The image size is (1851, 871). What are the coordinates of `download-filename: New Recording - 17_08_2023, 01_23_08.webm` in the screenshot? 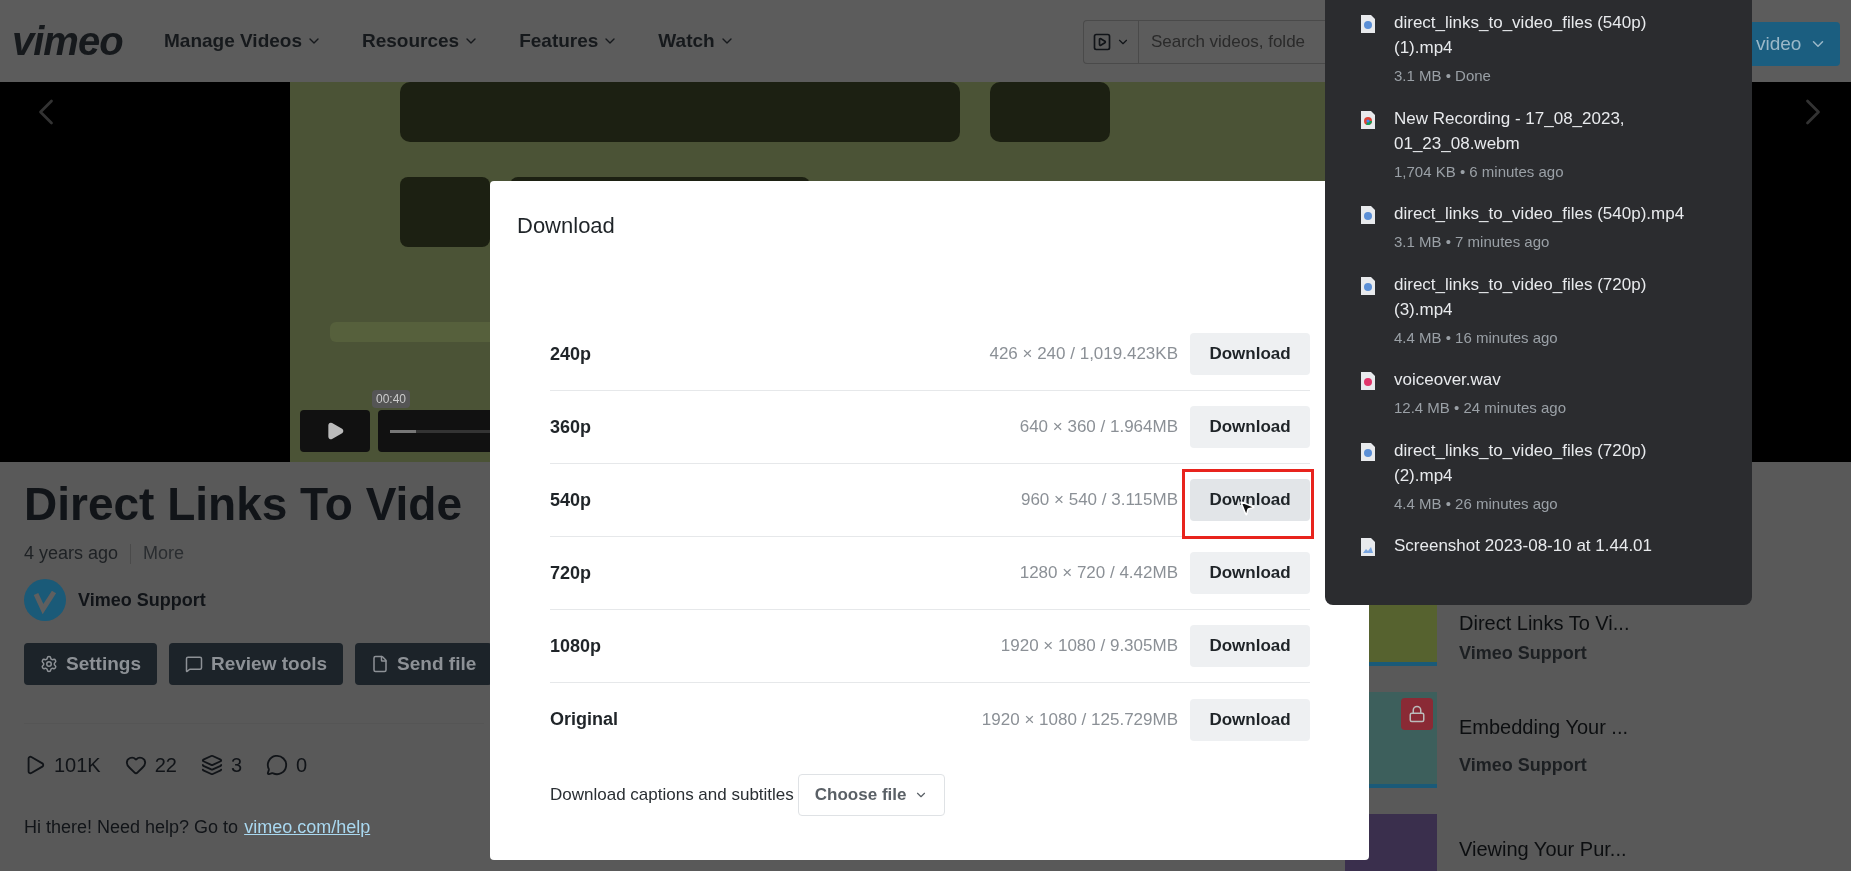 It's located at (1540, 130).